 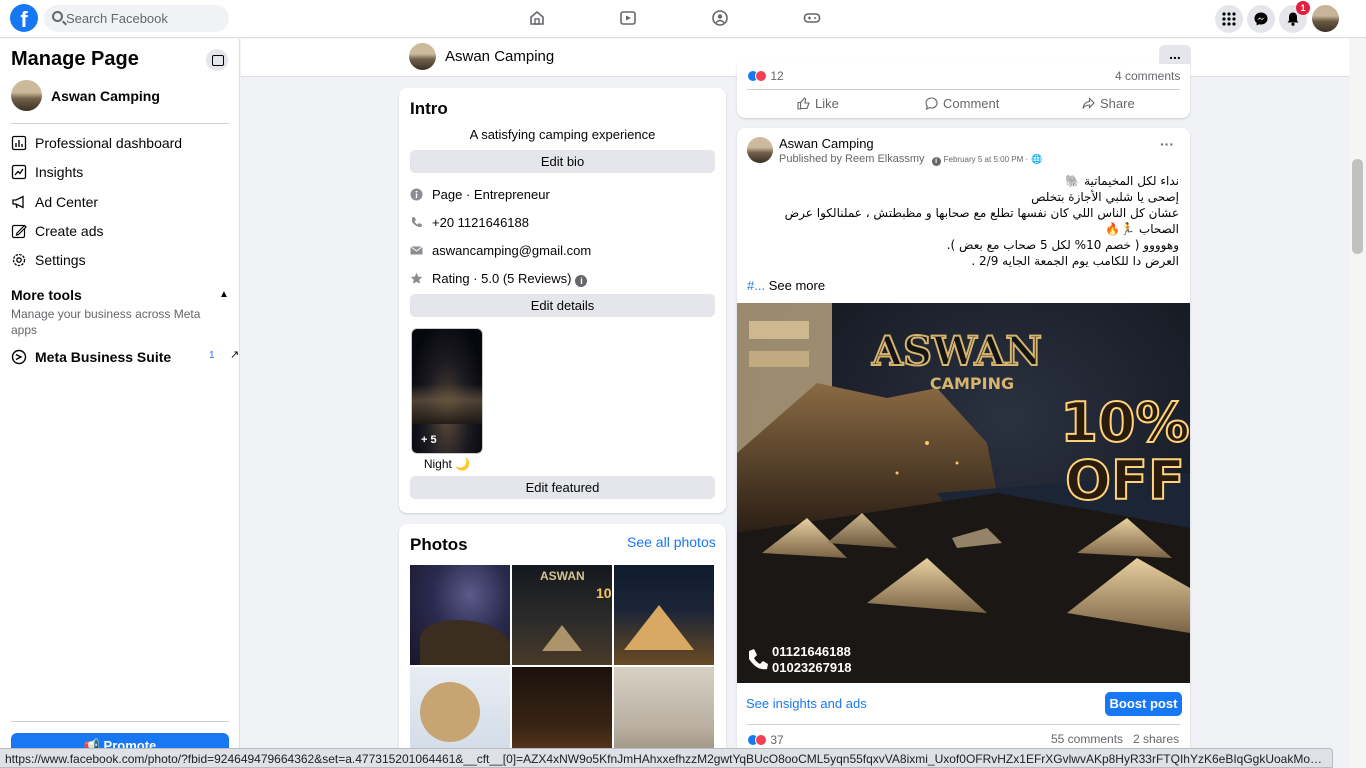 What do you see at coordinates (1147, 76) in the screenshot?
I see `comments-count: 4 comments` at bounding box center [1147, 76].